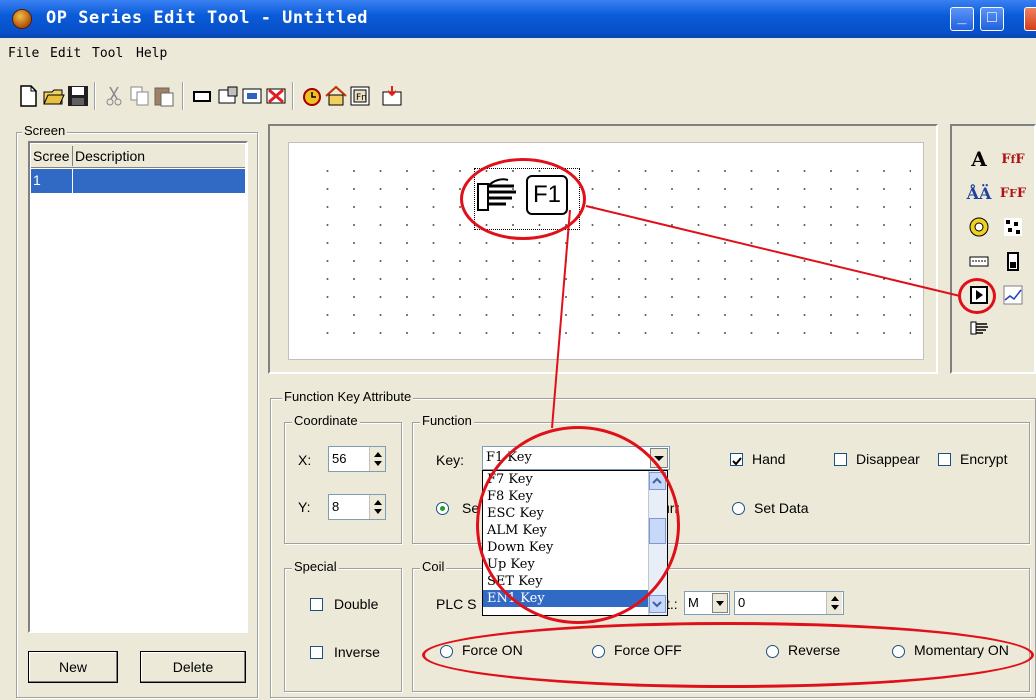  I want to click on annotation-lines, so click(756, 317).